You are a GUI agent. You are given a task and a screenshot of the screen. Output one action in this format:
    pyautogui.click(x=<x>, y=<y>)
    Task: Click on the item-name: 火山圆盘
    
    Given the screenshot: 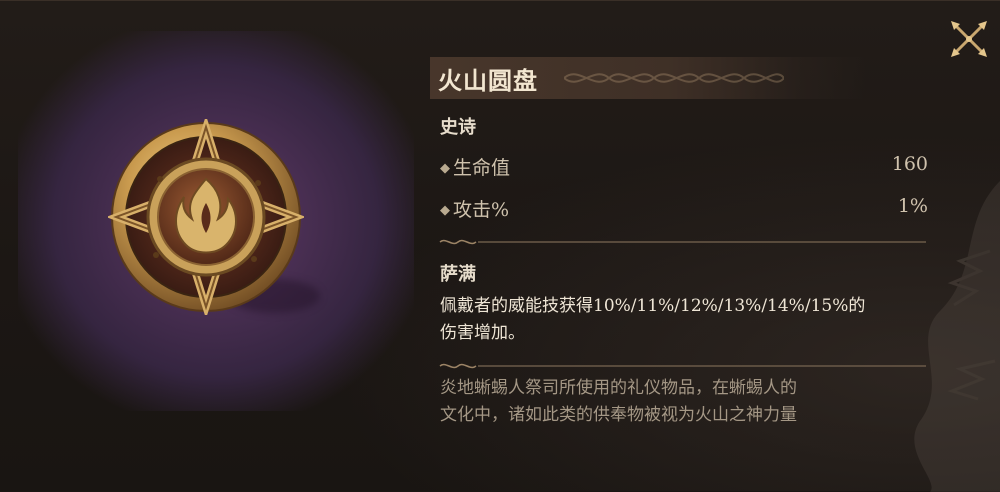 What is the action you would take?
    pyautogui.click(x=488, y=80)
    